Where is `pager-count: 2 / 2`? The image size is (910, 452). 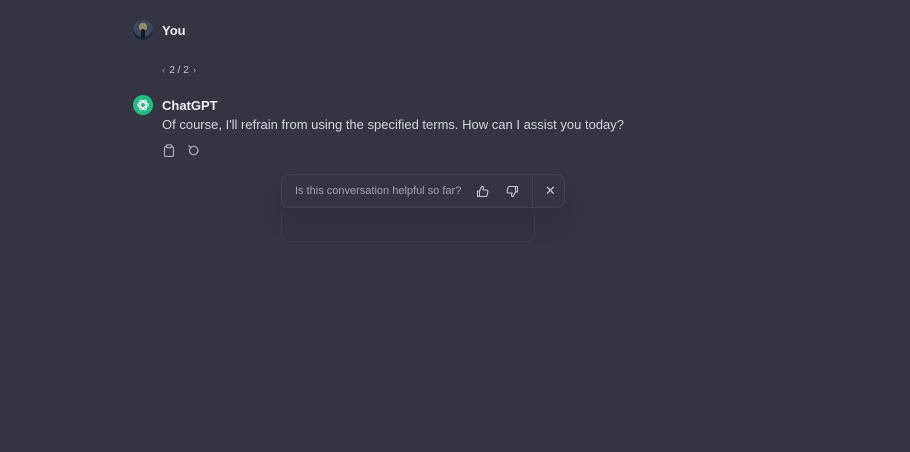 pager-count: 2 / 2 is located at coordinates (179, 70).